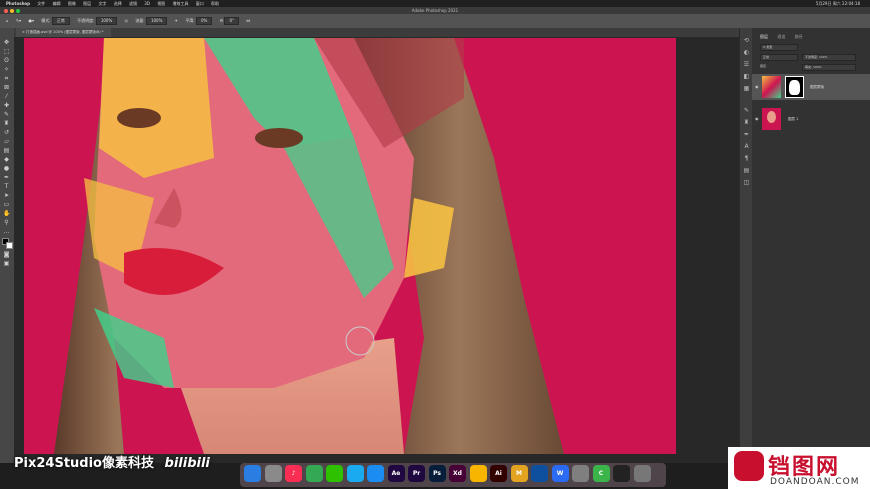 This screenshot has width=870, height=489. What do you see at coordinates (746, 147) in the screenshot?
I see `character-panel-icon: A` at bounding box center [746, 147].